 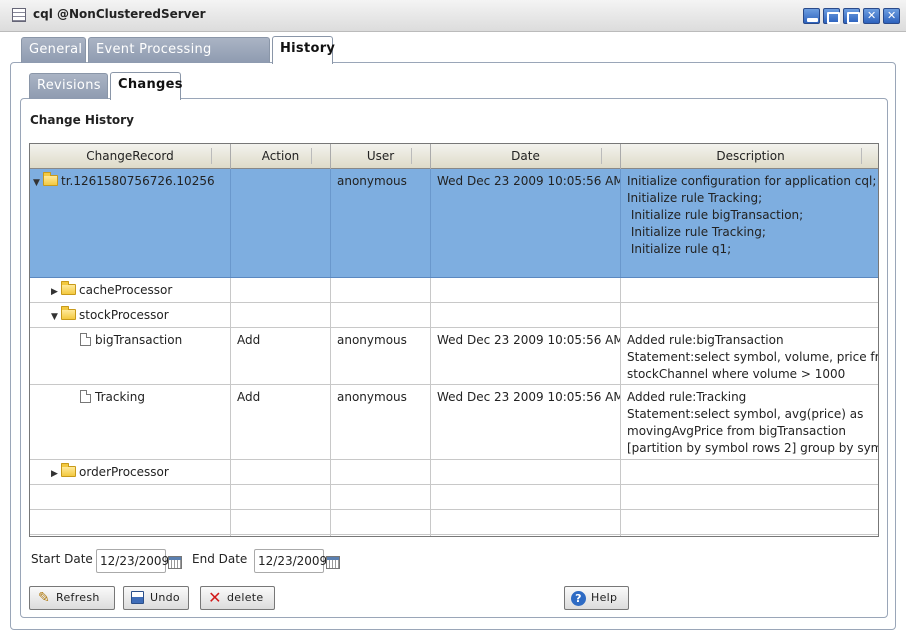 I want to click on record-cell: ▼ stockProcessor, so click(x=130, y=315).